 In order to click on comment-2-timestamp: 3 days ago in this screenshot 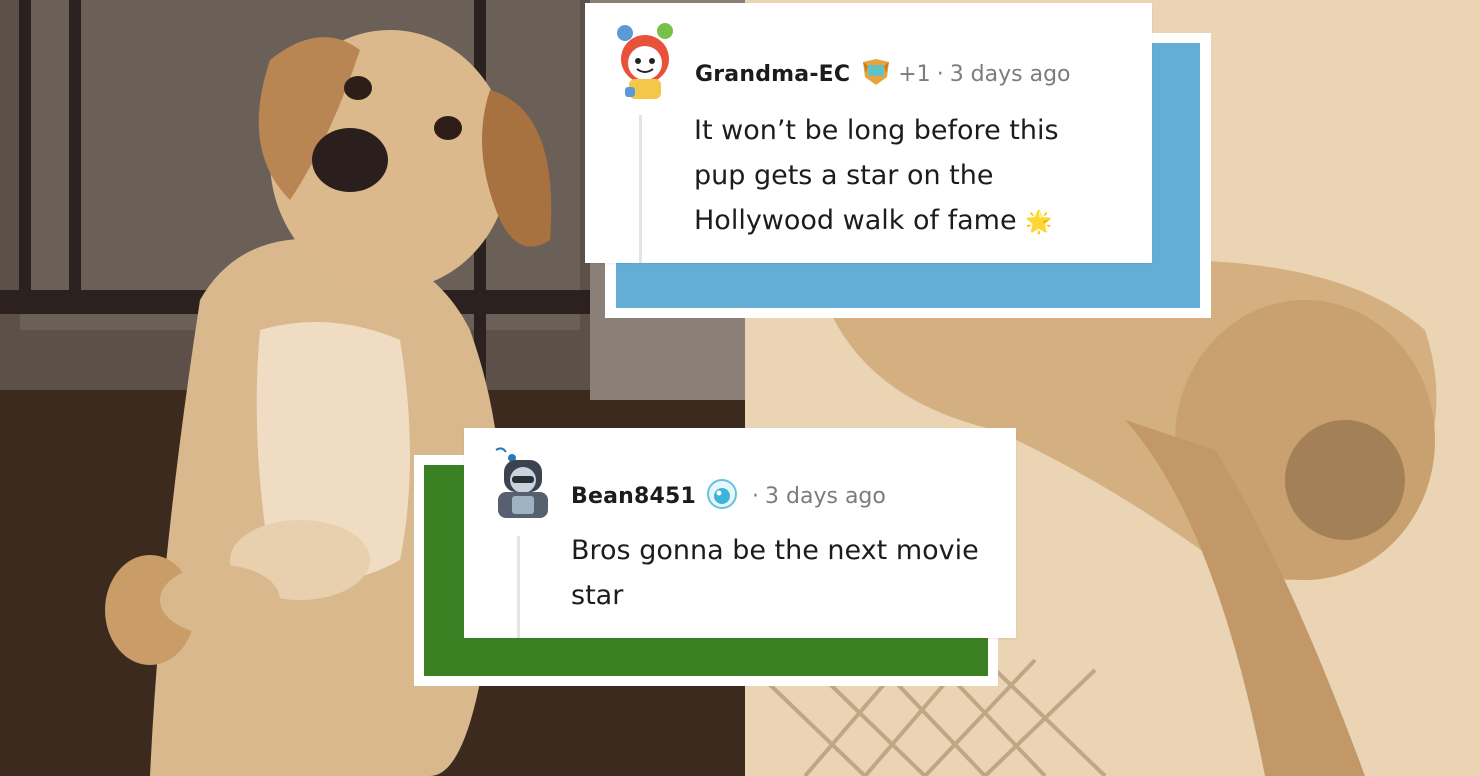, I will do `click(825, 496)`.